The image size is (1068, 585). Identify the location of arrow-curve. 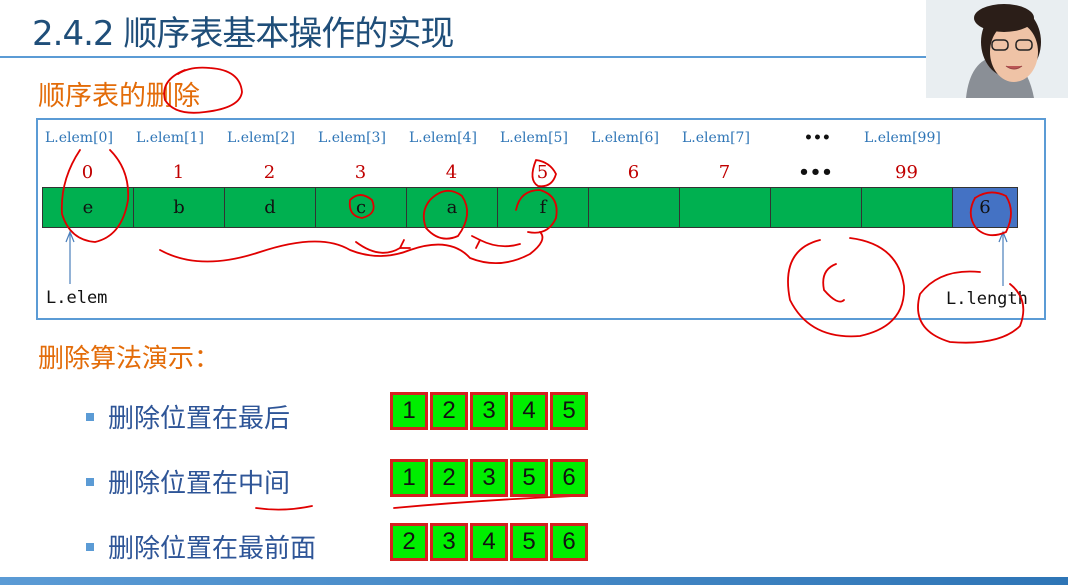
(438, 246).